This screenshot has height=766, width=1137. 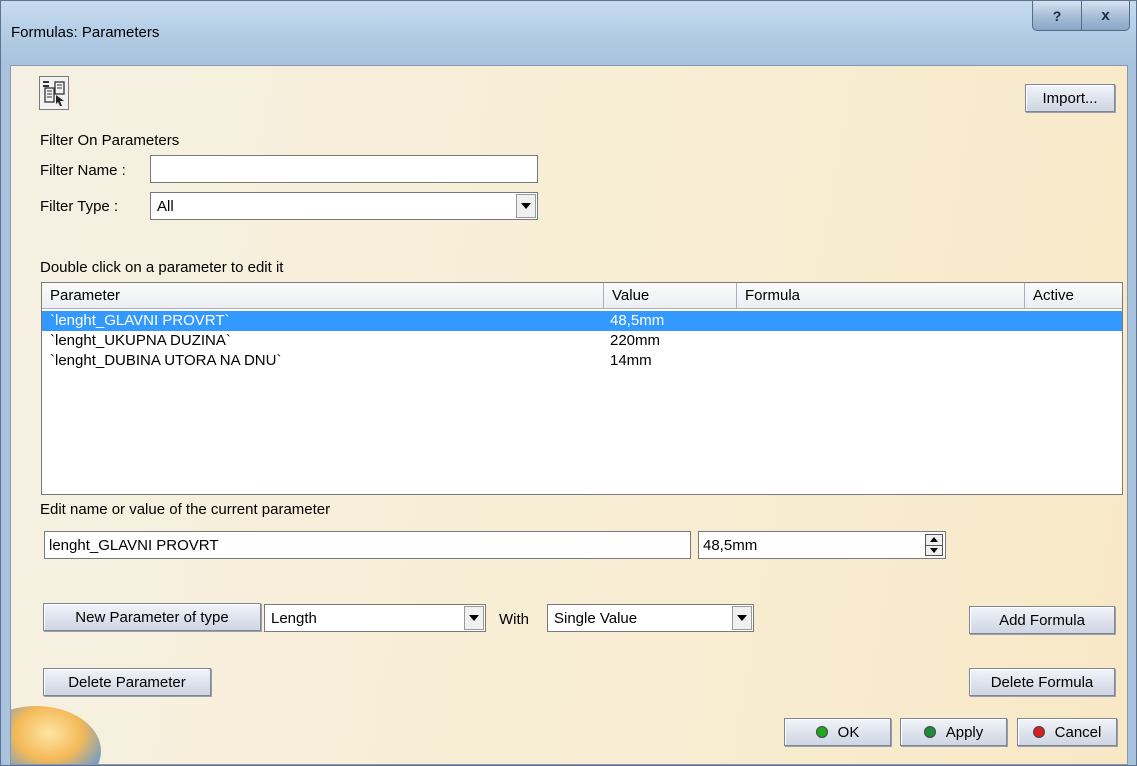 What do you see at coordinates (56, 735) in the screenshot?
I see `catia-logo` at bounding box center [56, 735].